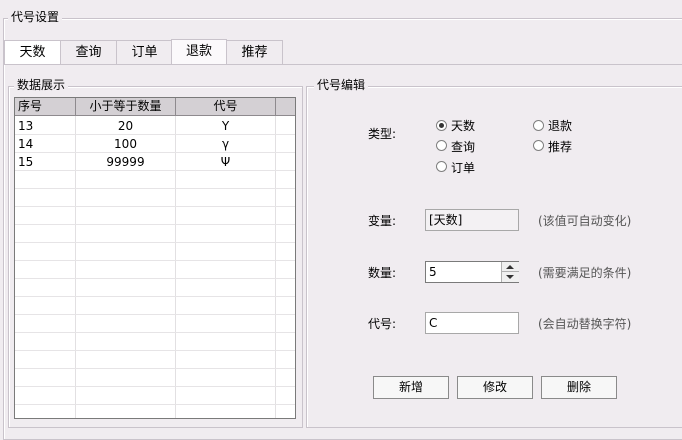 This screenshot has height=440, width=682. Describe the element at coordinates (382, 134) in the screenshot. I see `type-label: 类型:` at that location.